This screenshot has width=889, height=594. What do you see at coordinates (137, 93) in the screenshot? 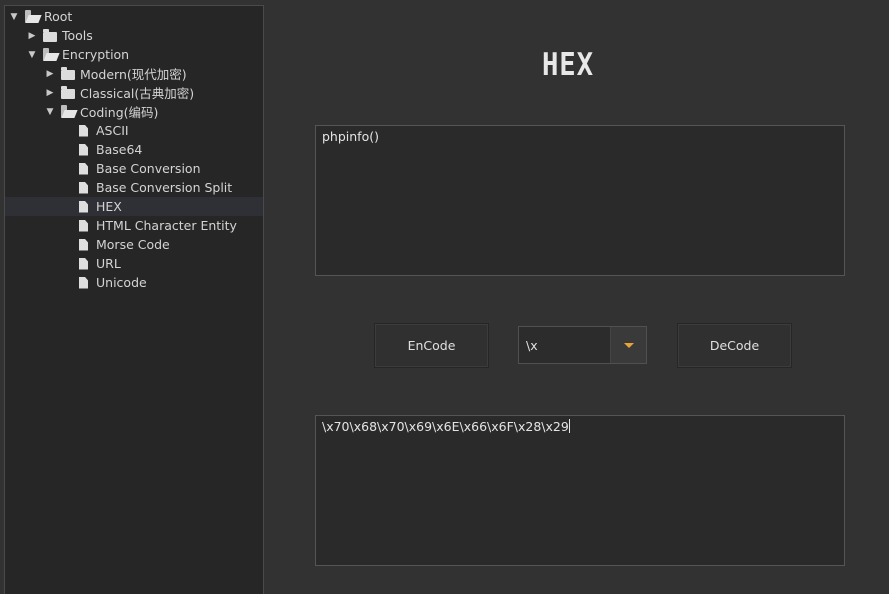
I see `tree-item-label: Classical(古典加密)` at bounding box center [137, 93].